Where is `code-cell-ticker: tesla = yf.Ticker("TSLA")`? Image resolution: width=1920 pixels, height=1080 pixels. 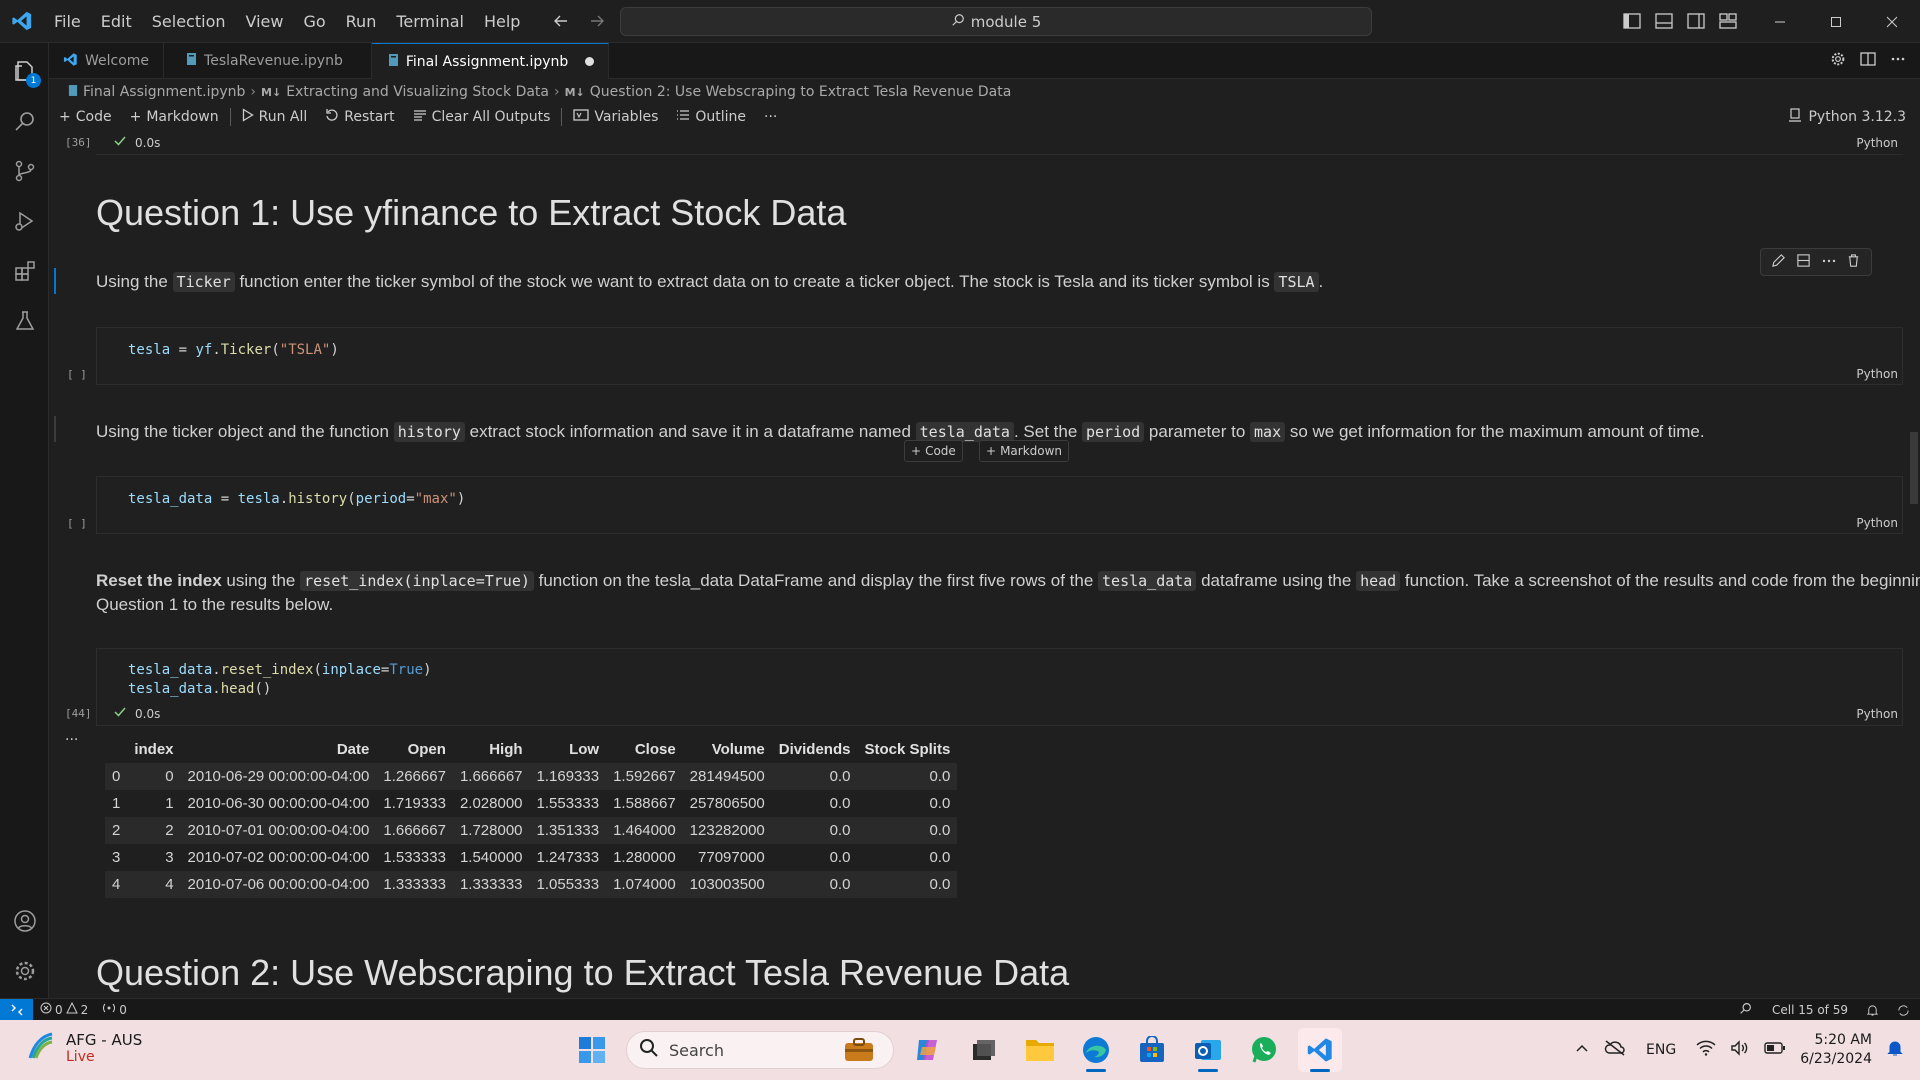
code-cell-ticker: tesla = yf.Ticker("TSLA") is located at coordinates (999, 356).